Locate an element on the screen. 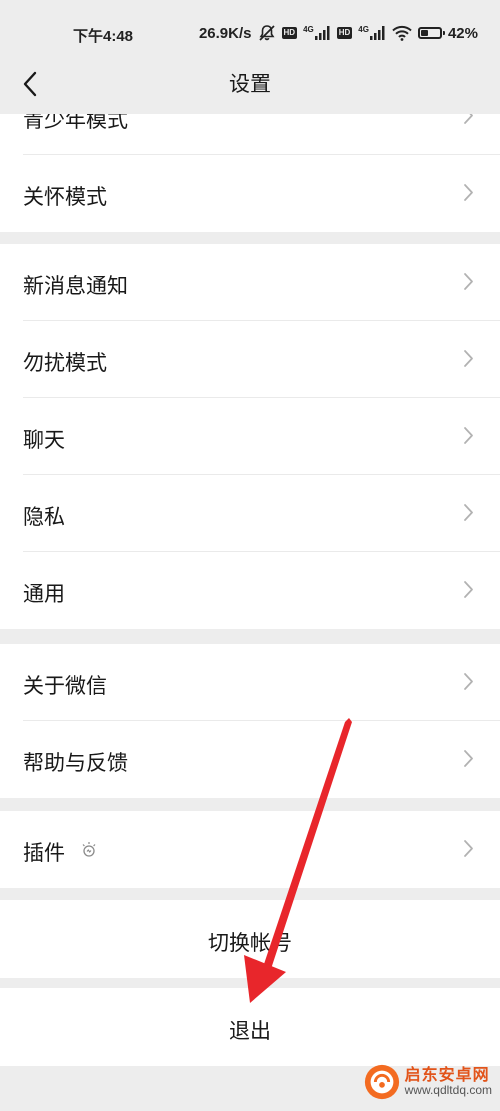  switch-account-group: 切换帐号 is located at coordinates (250, 939).